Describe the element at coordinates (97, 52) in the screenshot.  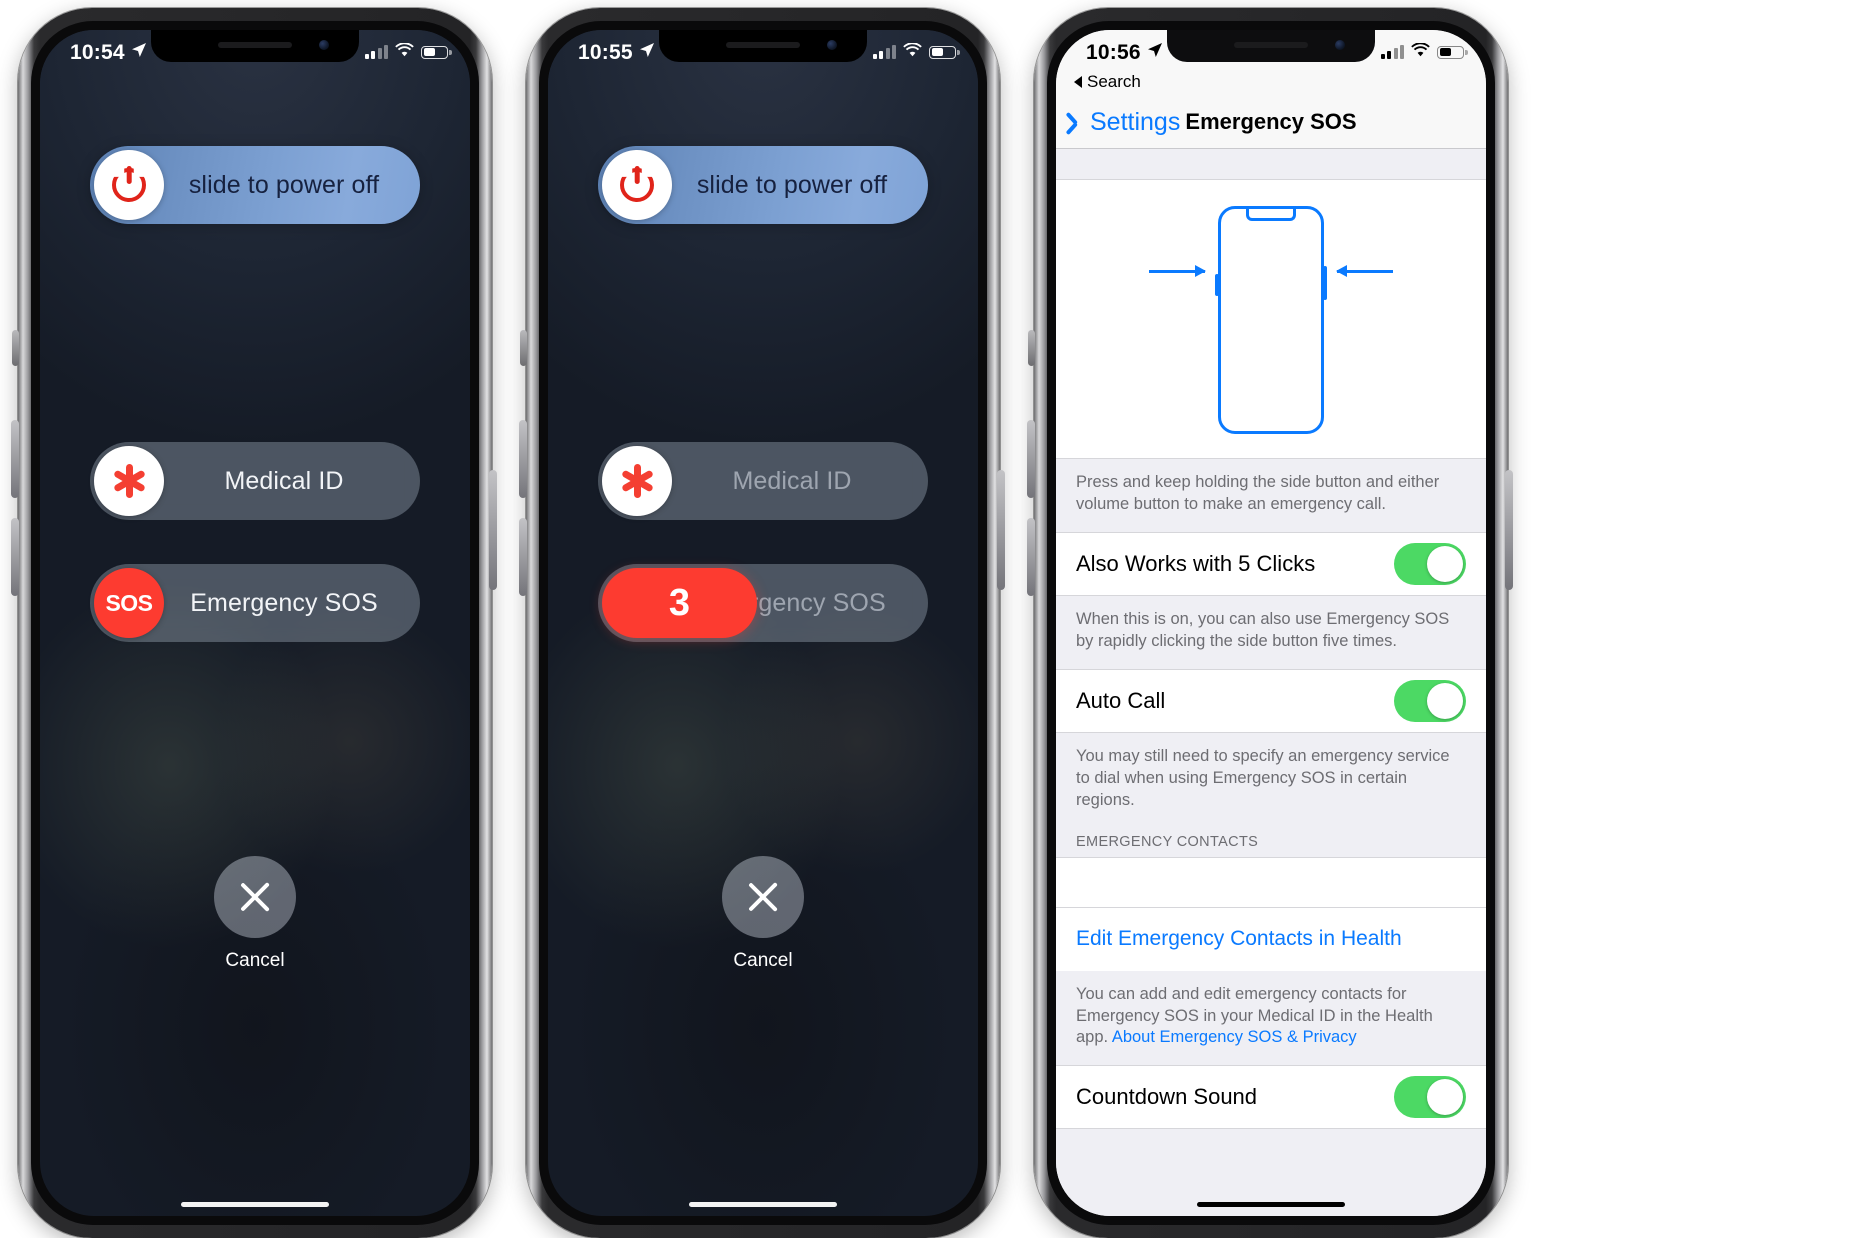
I see `status-time: 10:54` at that location.